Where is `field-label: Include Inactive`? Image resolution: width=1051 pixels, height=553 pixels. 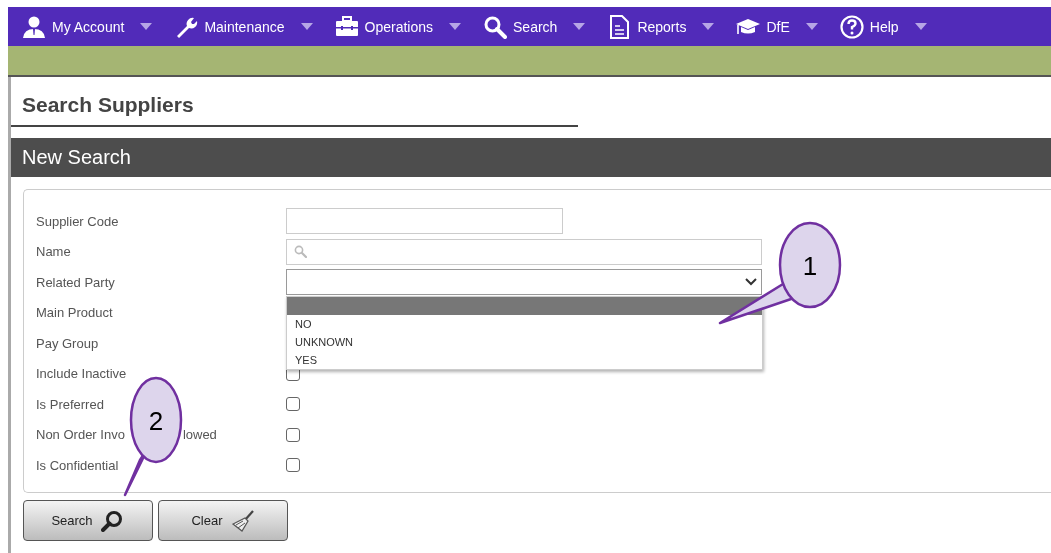 field-label: Include Inactive is located at coordinates (82, 374).